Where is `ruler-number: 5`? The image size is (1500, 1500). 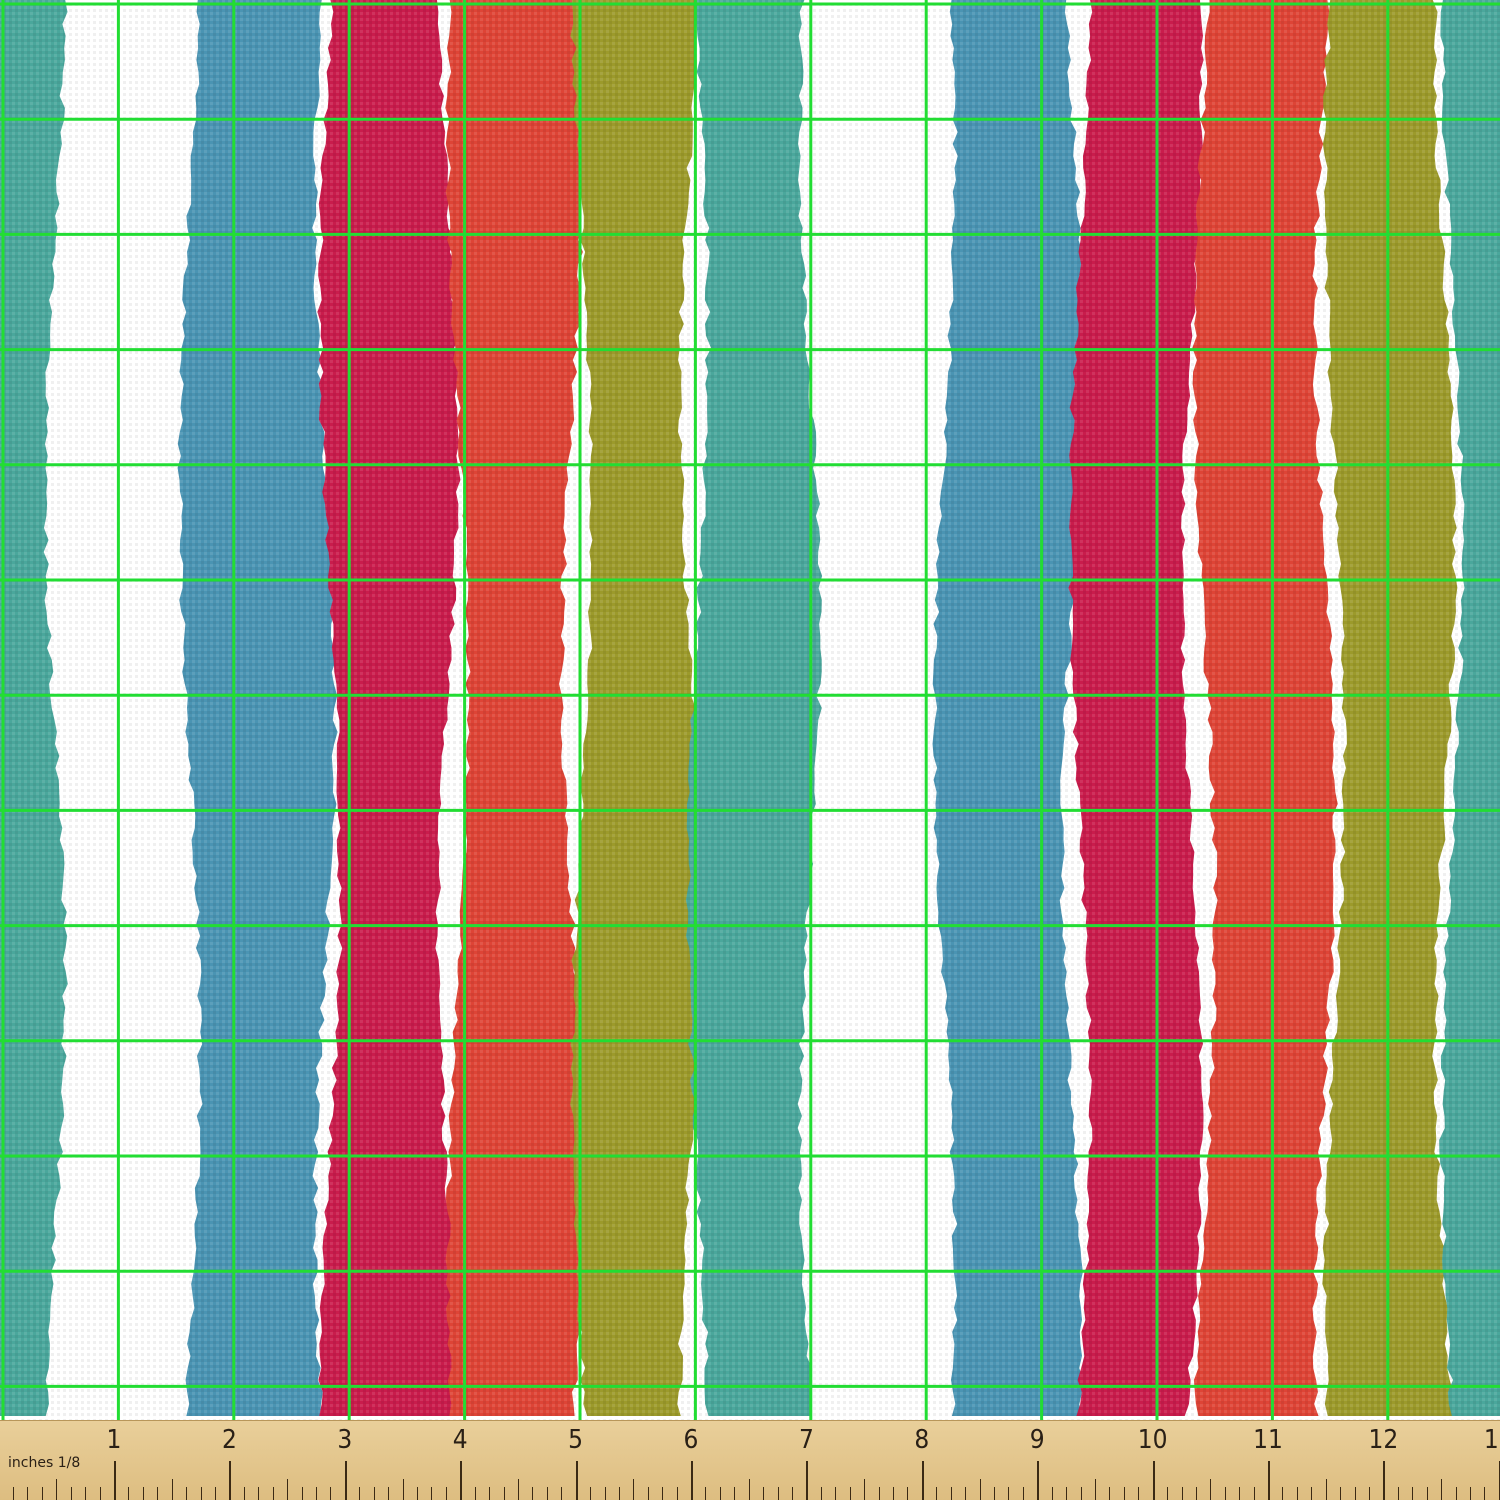
ruler-number: 5 is located at coordinates (576, 1440).